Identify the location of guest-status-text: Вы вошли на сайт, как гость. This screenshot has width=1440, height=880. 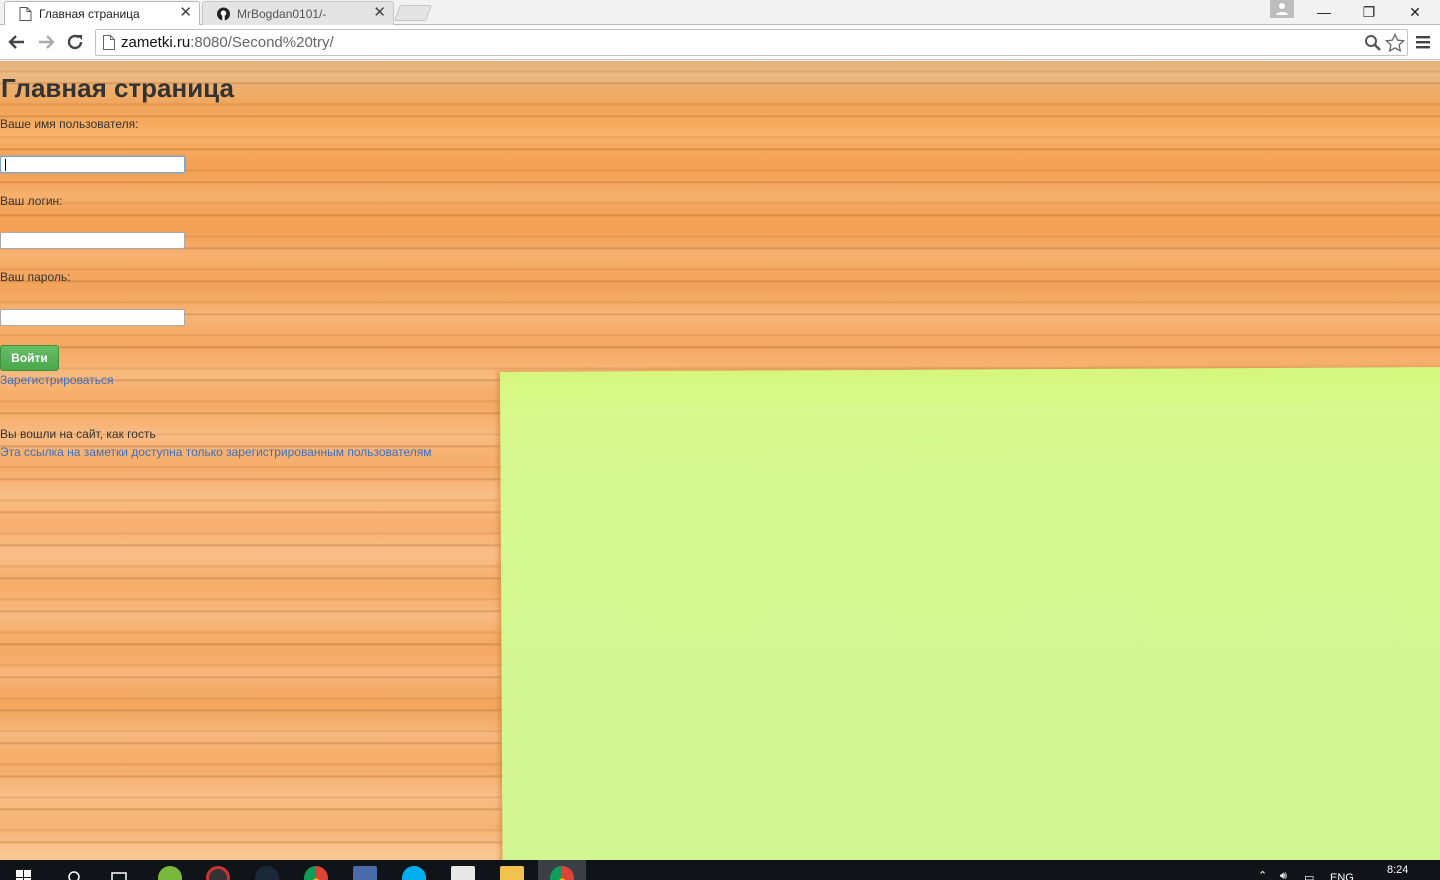
(78, 434).